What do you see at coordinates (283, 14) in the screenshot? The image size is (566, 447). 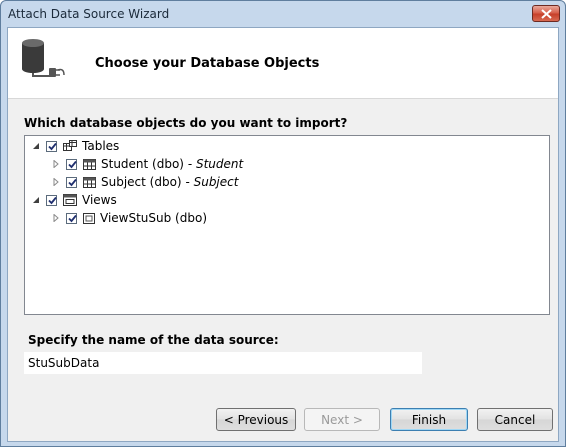 I see `title-bar: Attach Data Source Wizard` at bounding box center [283, 14].